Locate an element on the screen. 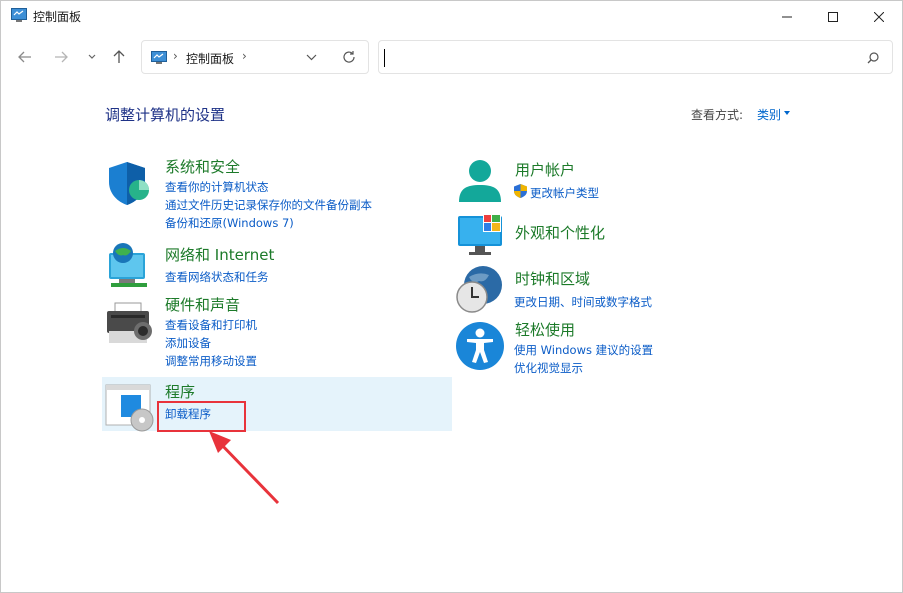 The image size is (903, 593). search-input is located at coordinates (635, 57).